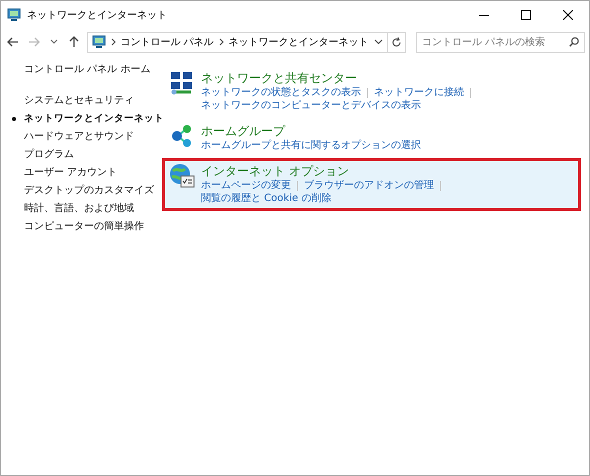 This screenshot has height=476, width=590. What do you see at coordinates (79, 100) in the screenshot?
I see `sidebar-item: システムとセキュリティ` at bounding box center [79, 100].